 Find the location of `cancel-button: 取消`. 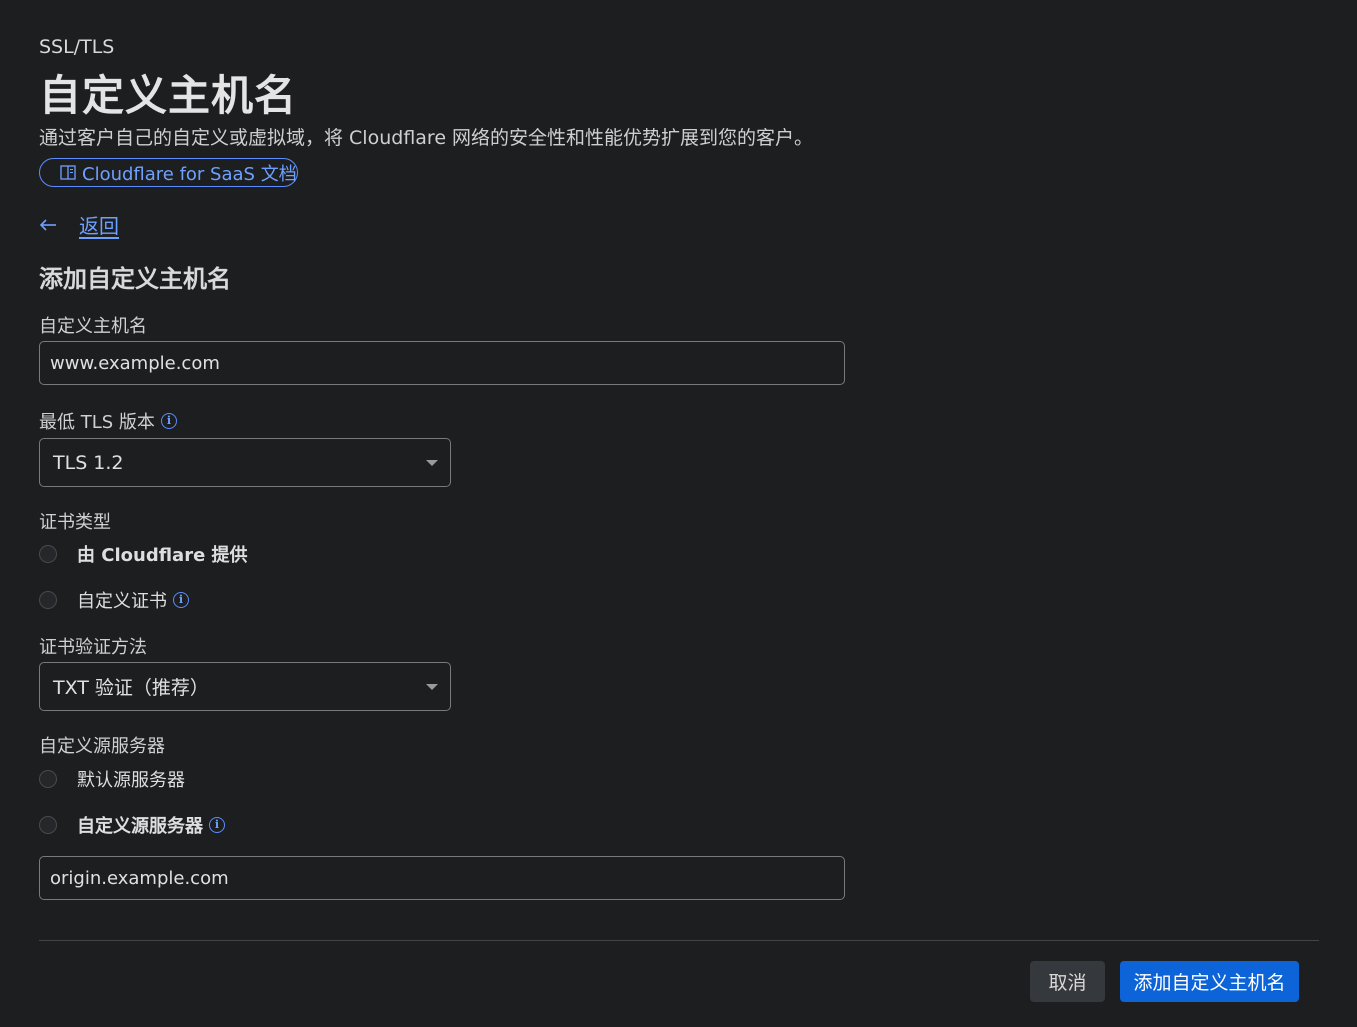

cancel-button: 取消 is located at coordinates (1067, 981).